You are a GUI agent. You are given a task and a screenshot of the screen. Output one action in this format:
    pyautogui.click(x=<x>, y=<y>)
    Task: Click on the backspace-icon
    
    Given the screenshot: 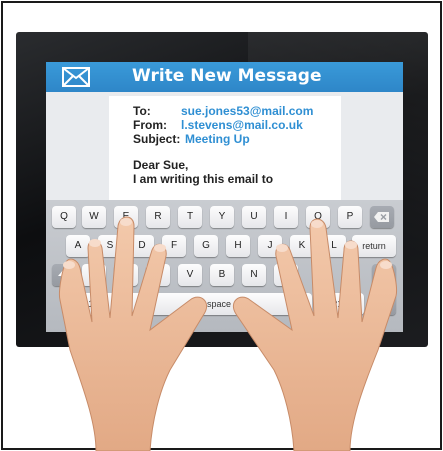 What is the action you would take?
    pyautogui.click(x=381, y=217)
    